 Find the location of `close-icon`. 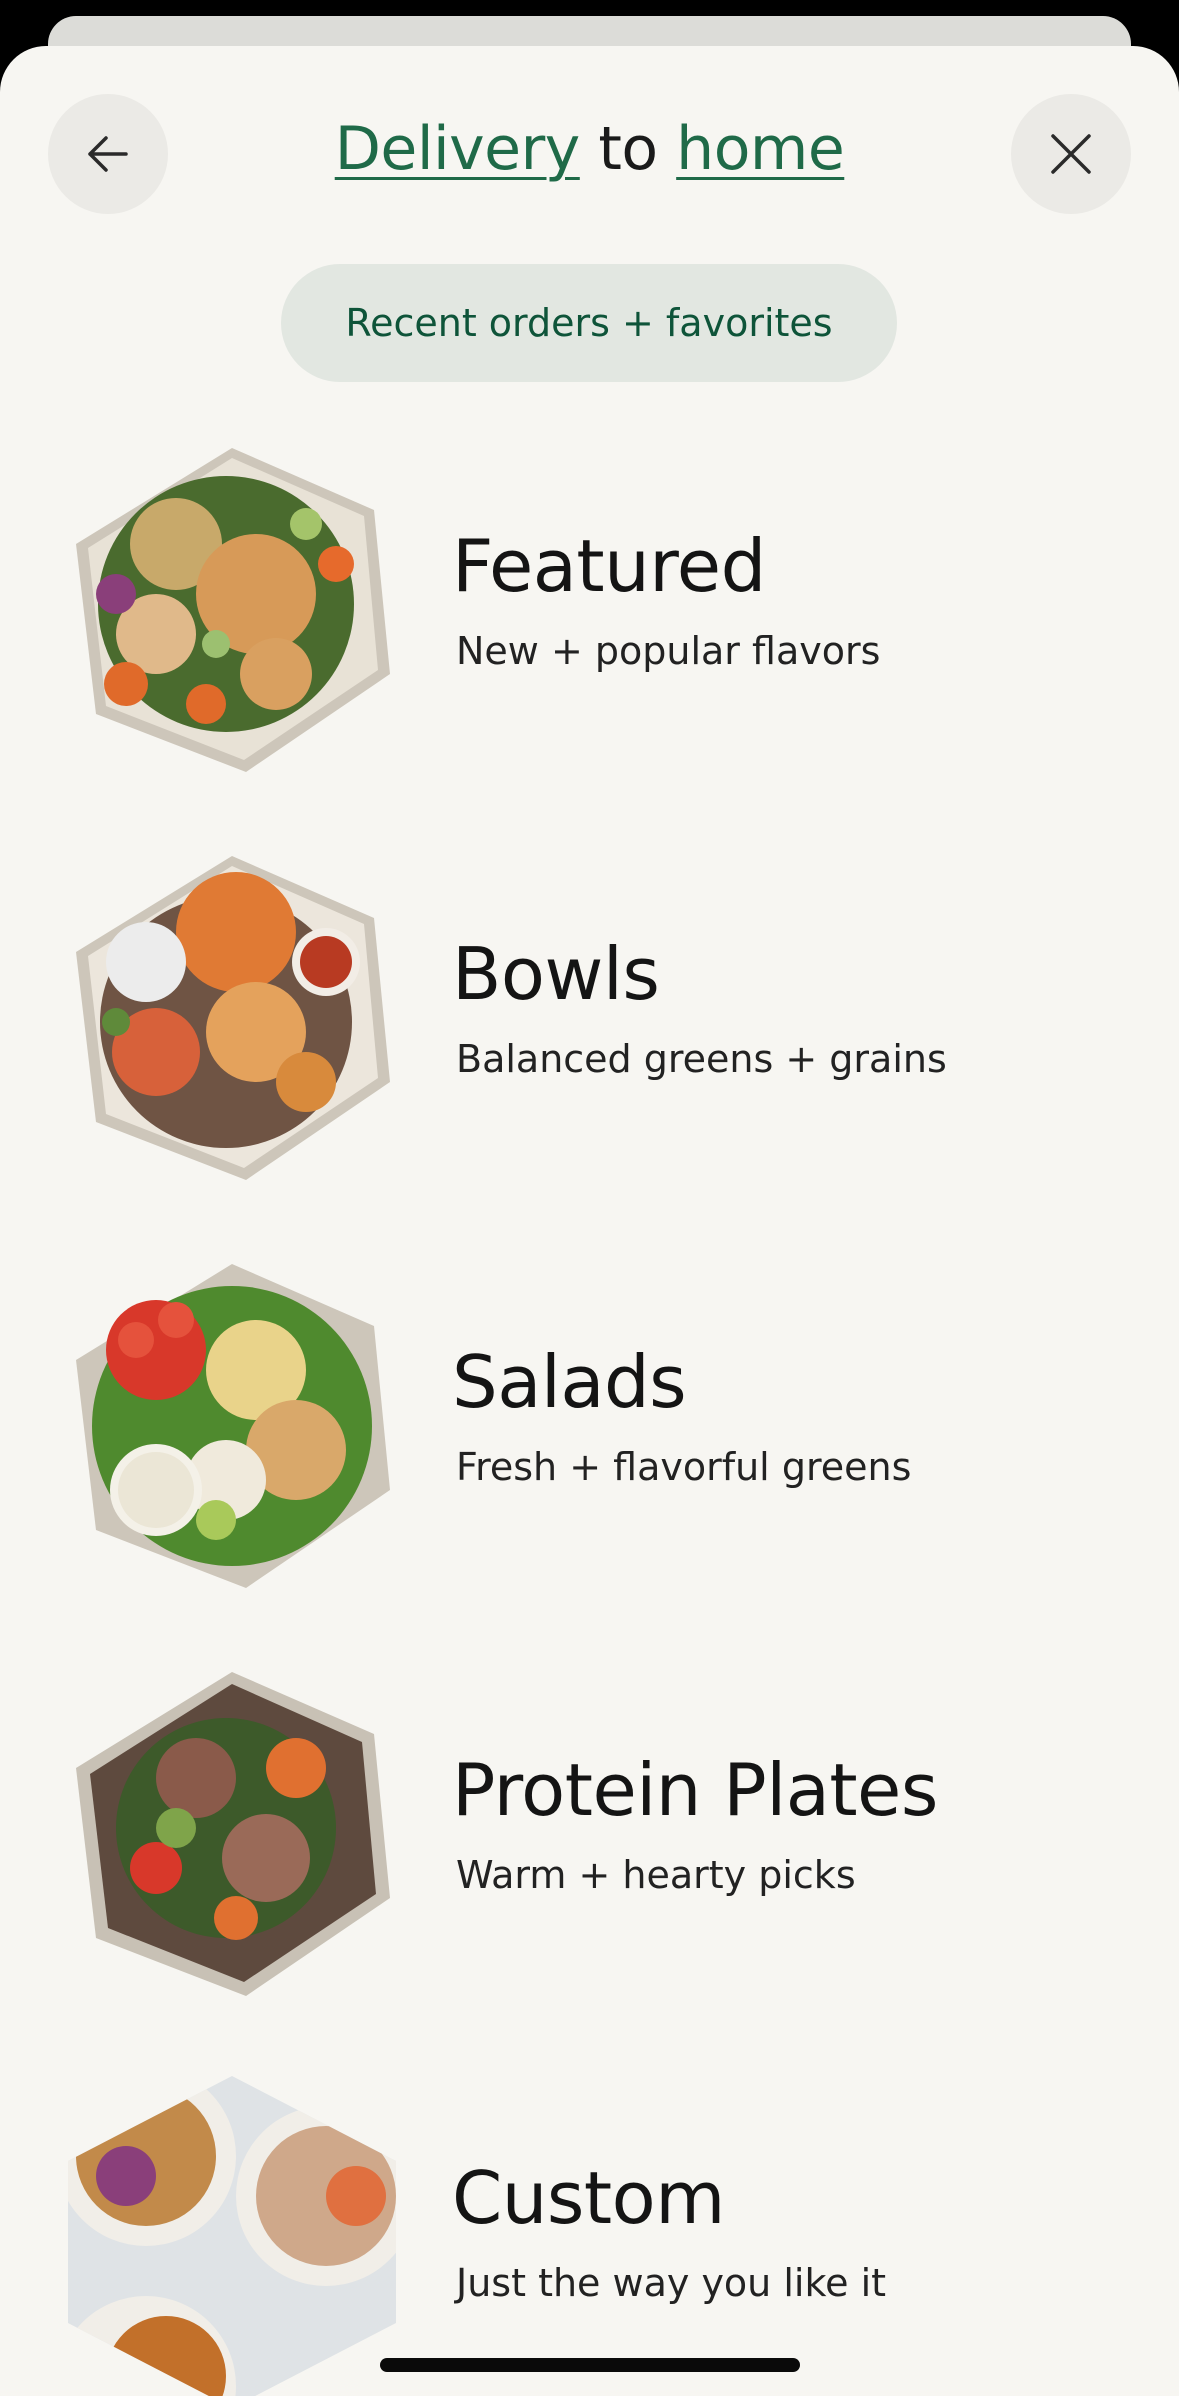

close-icon is located at coordinates (1071, 154).